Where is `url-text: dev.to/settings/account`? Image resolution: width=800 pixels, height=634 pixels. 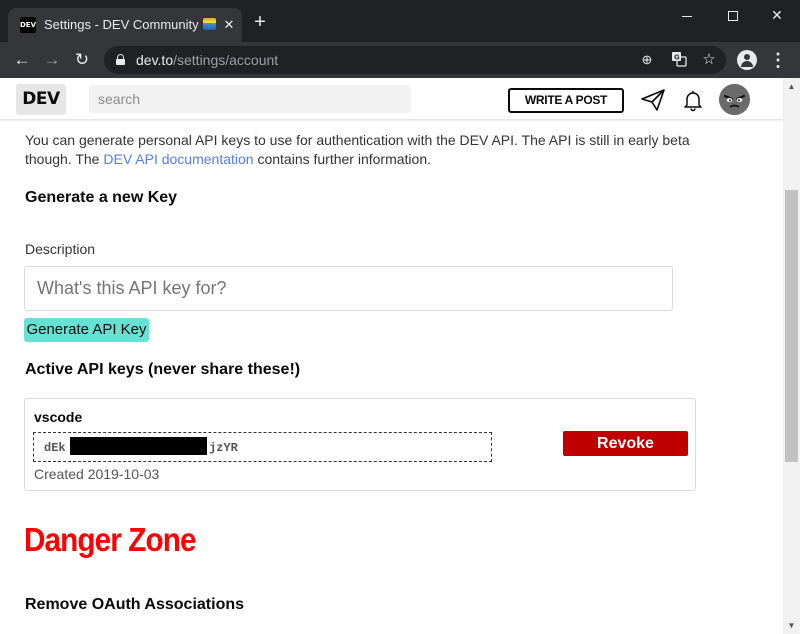
url-text: dev.to/settings/account is located at coordinates (207, 60).